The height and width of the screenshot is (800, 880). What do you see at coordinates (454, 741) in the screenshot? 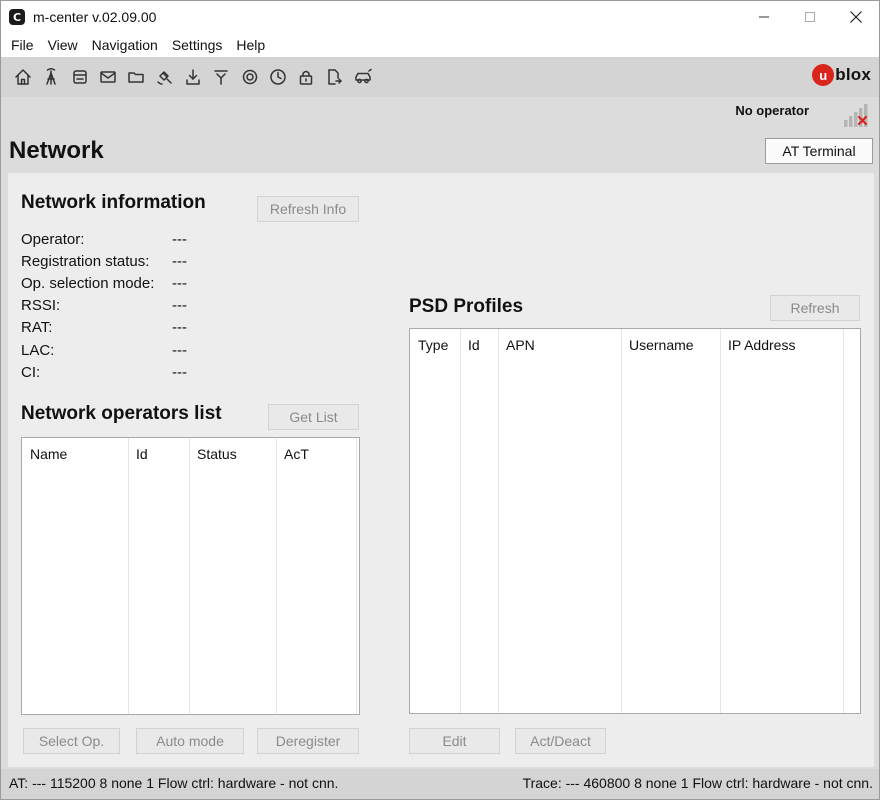
I see `edit-profile-button: Edit` at bounding box center [454, 741].